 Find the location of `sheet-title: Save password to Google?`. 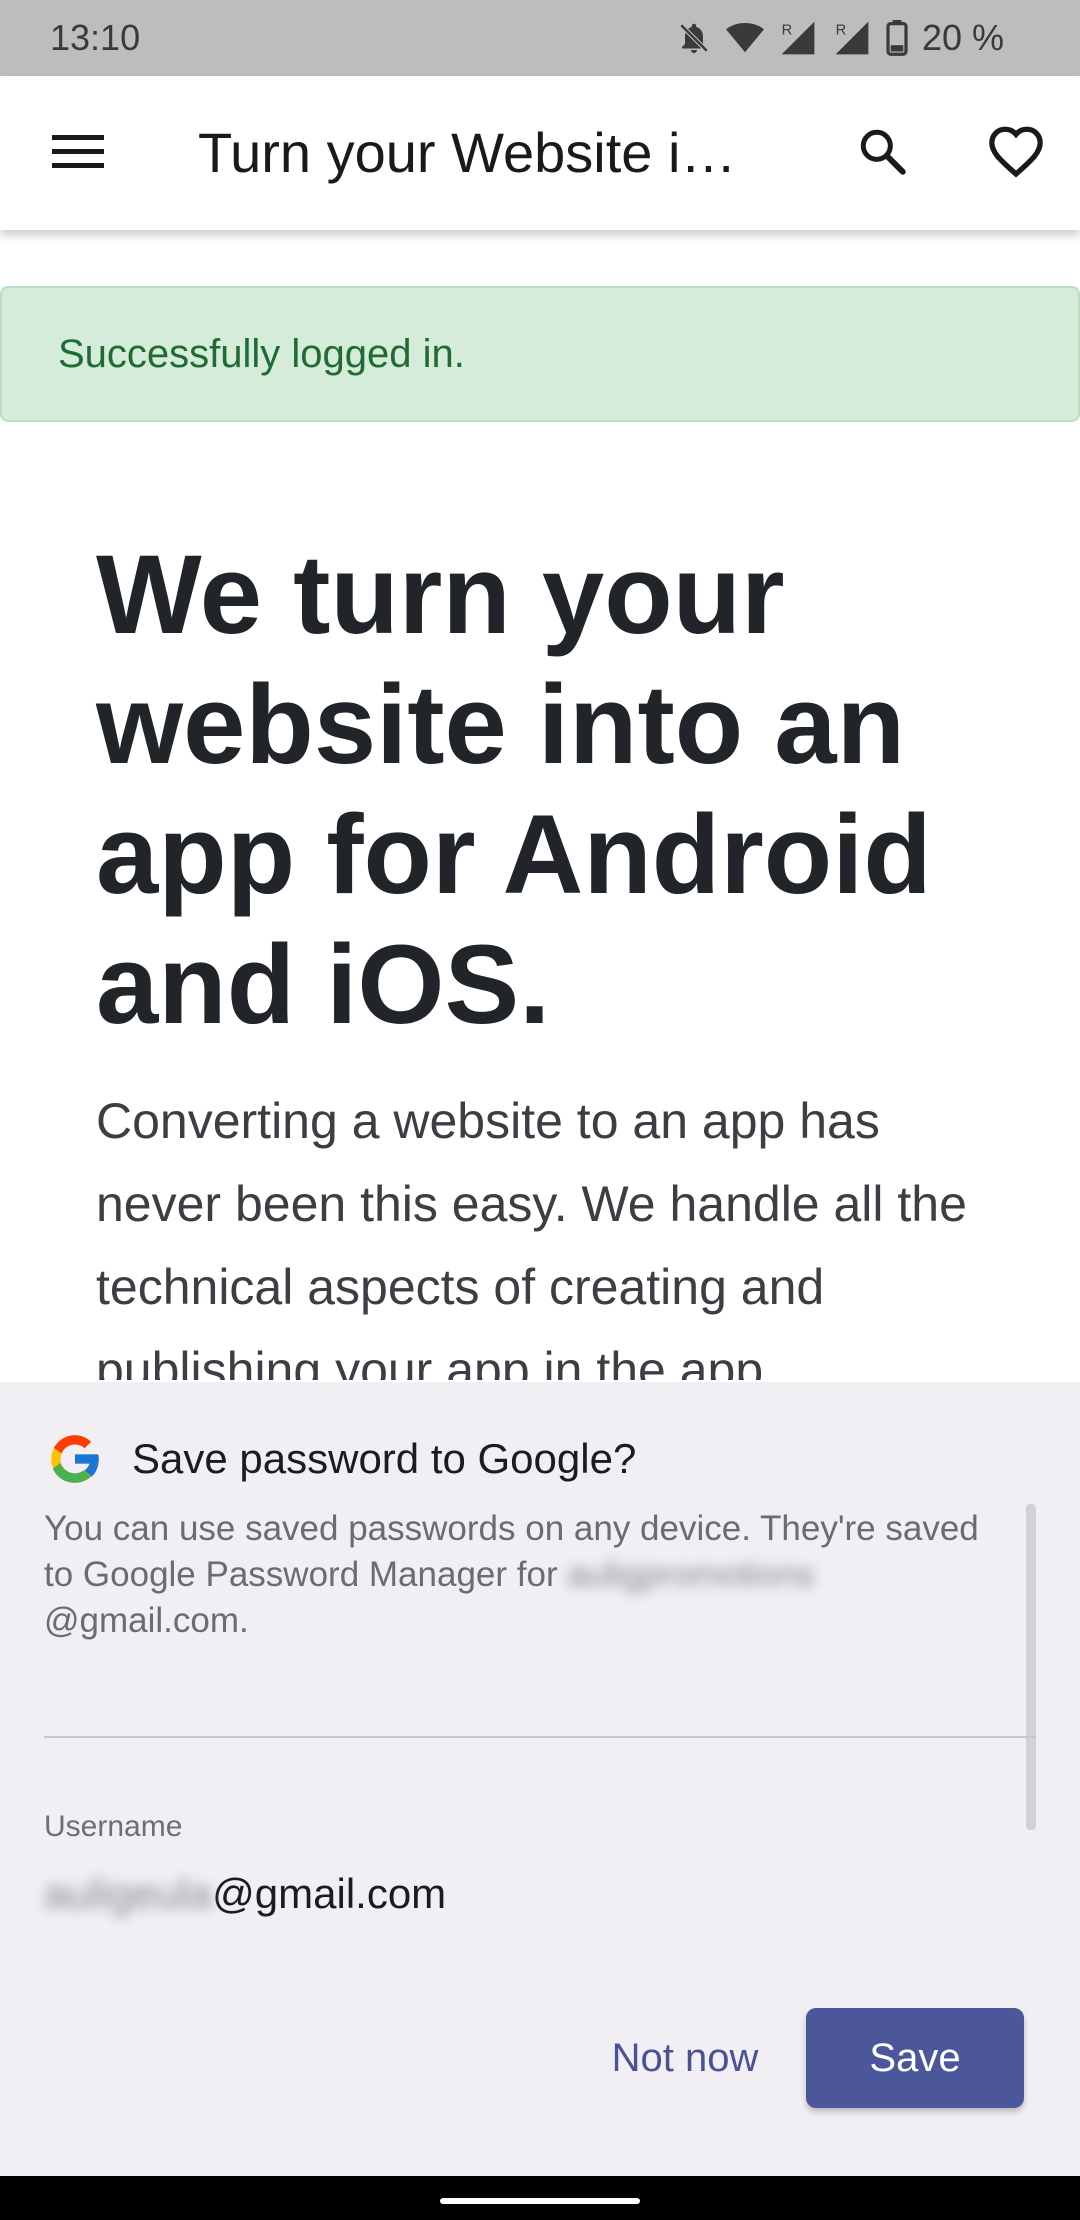

sheet-title: Save password to Google? is located at coordinates (384, 1458).